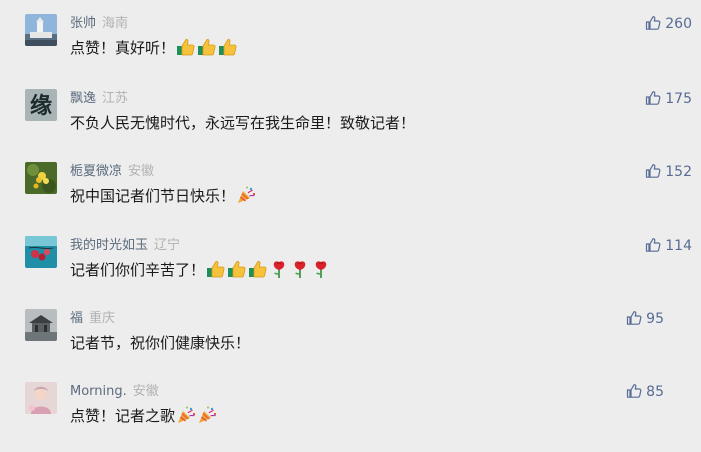 The height and width of the screenshot is (452, 701). What do you see at coordinates (41, 325) in the screenshot?
I see `pavilion-avatar` at bounding box center [41, 325].